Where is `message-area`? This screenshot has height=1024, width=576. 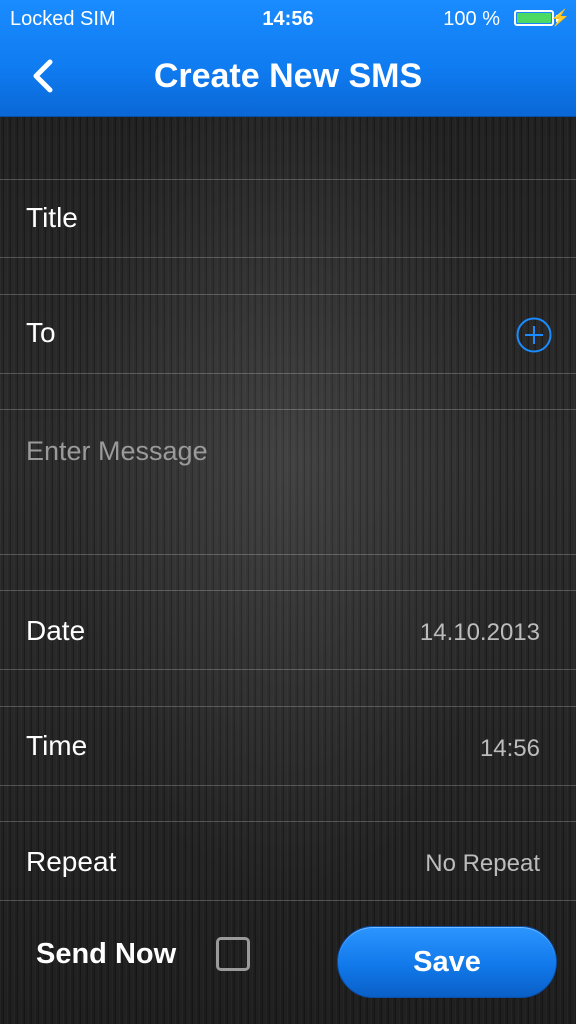 message-area is located at coordinates (288, 482).